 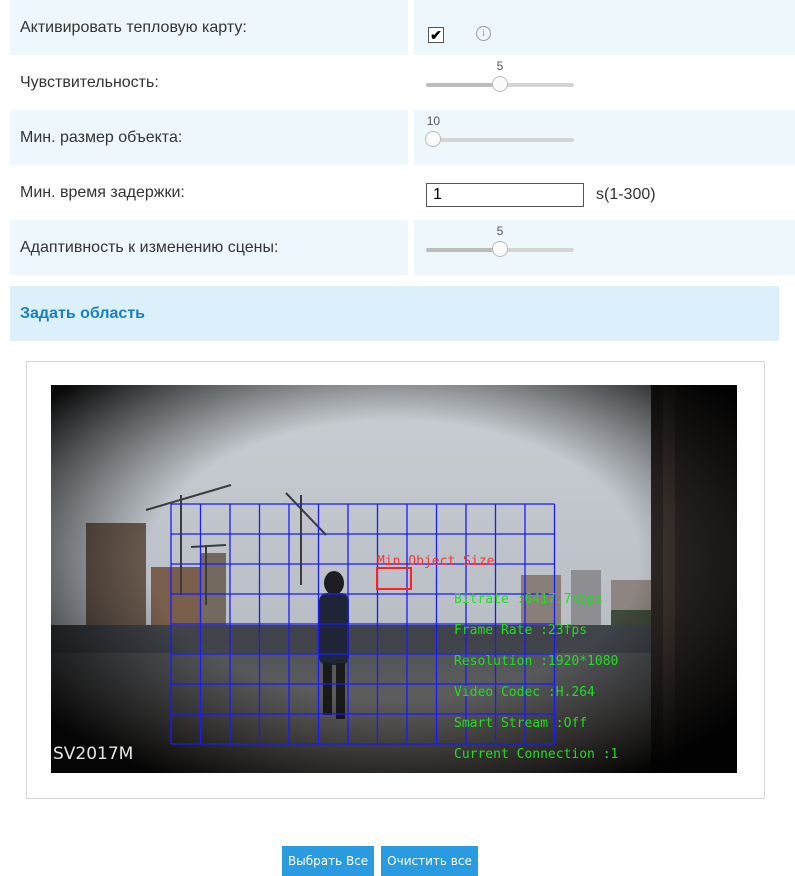 What do you see at coordinates (209, 27) in the screenshot?
I see `heatmap-label: Активировать тепловую карту:` at bounding box center [209, 27].